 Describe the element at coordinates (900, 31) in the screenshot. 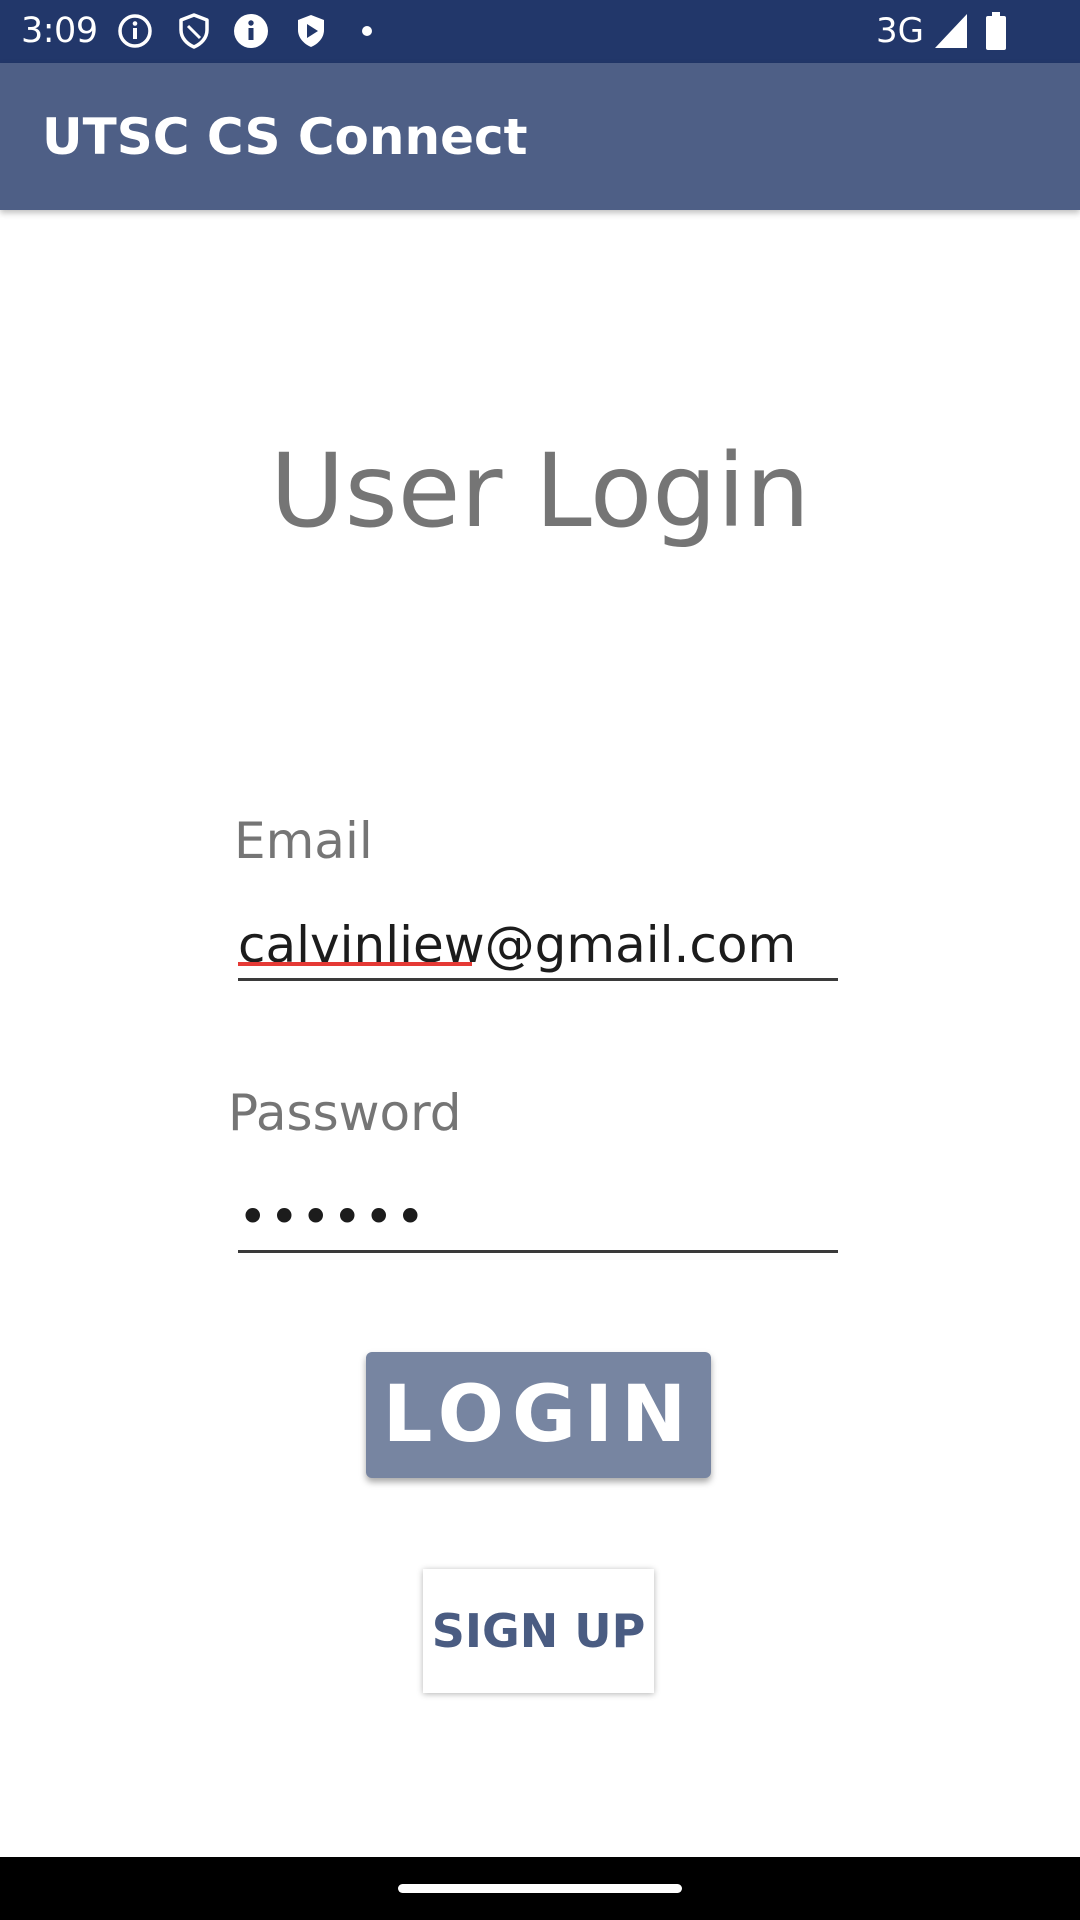

I see `network-type: 3G` at that location.